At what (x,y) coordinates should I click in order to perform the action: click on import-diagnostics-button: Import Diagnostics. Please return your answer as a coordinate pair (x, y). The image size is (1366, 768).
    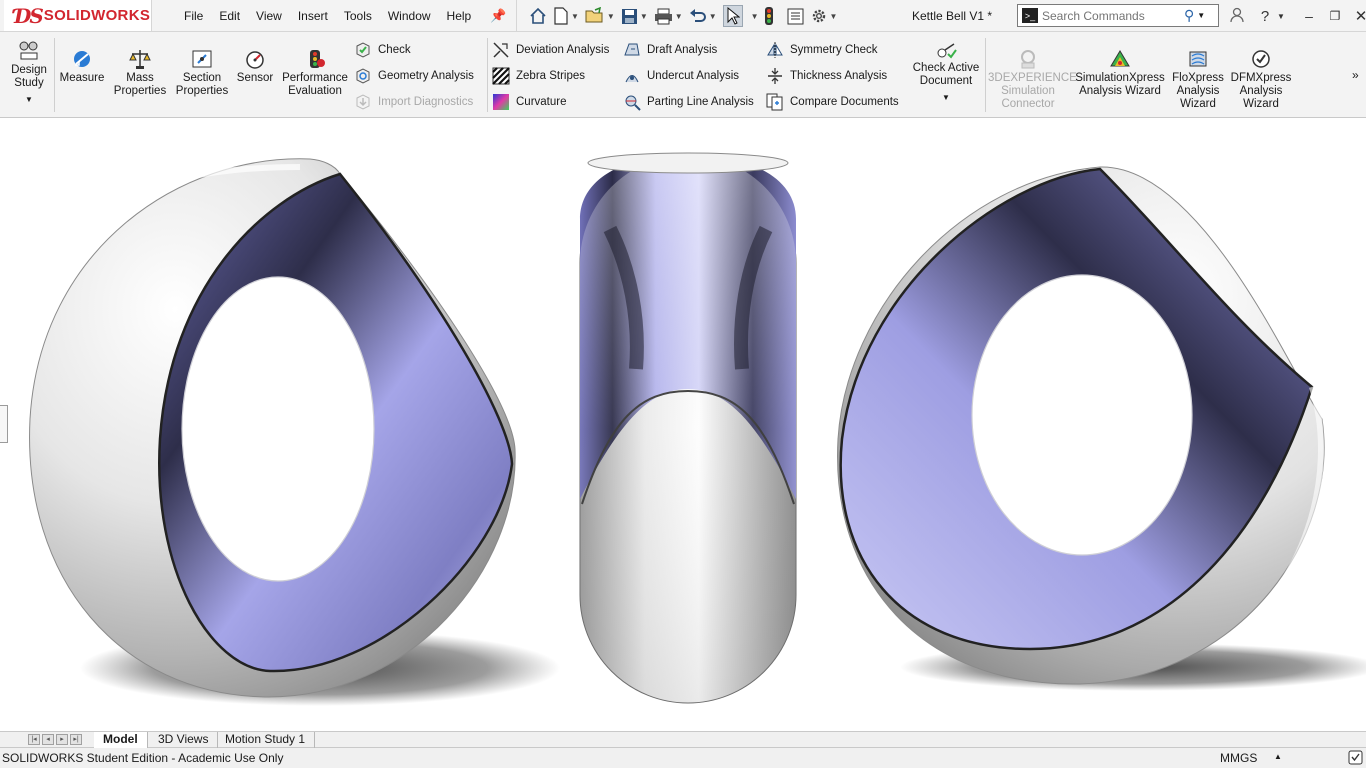
    Looking at the image, I should click on (413, 102).